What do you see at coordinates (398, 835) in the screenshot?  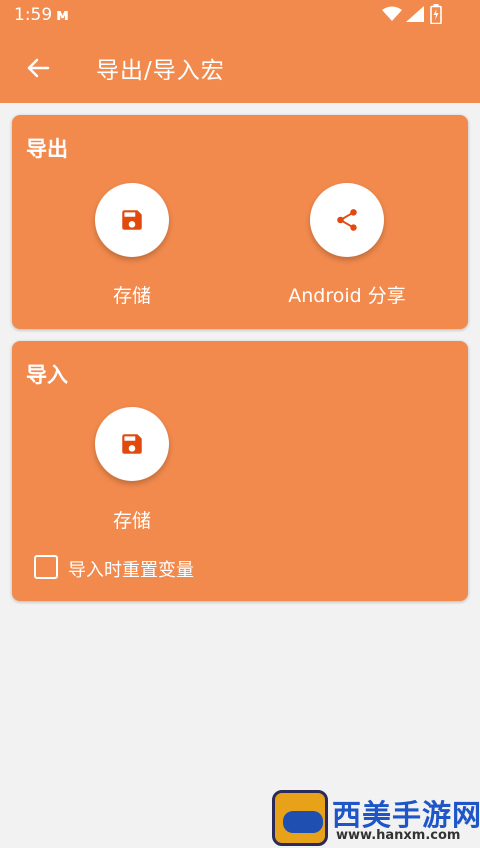 I see `watermark-url: www.hanxm.com` at bounding box center [398, 835].